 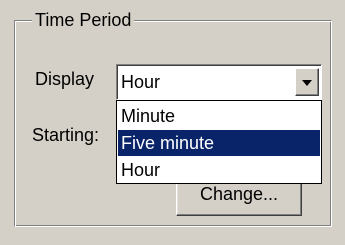 What do you see at coordinates (219, 82) in the screenshot?
I see `display-combobox: Hour` at bounding box center [219, 82].